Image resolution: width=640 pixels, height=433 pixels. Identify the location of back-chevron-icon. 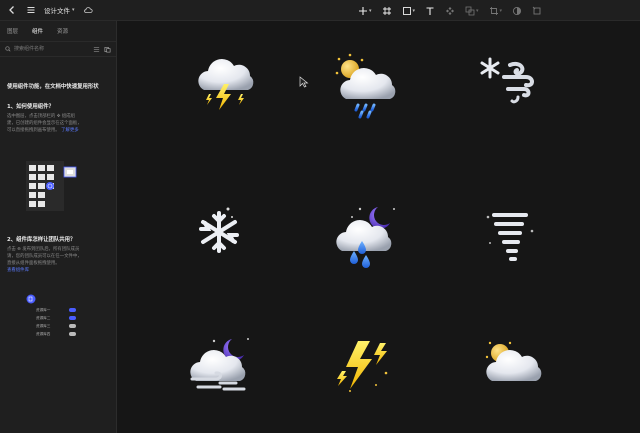
(12, 10).